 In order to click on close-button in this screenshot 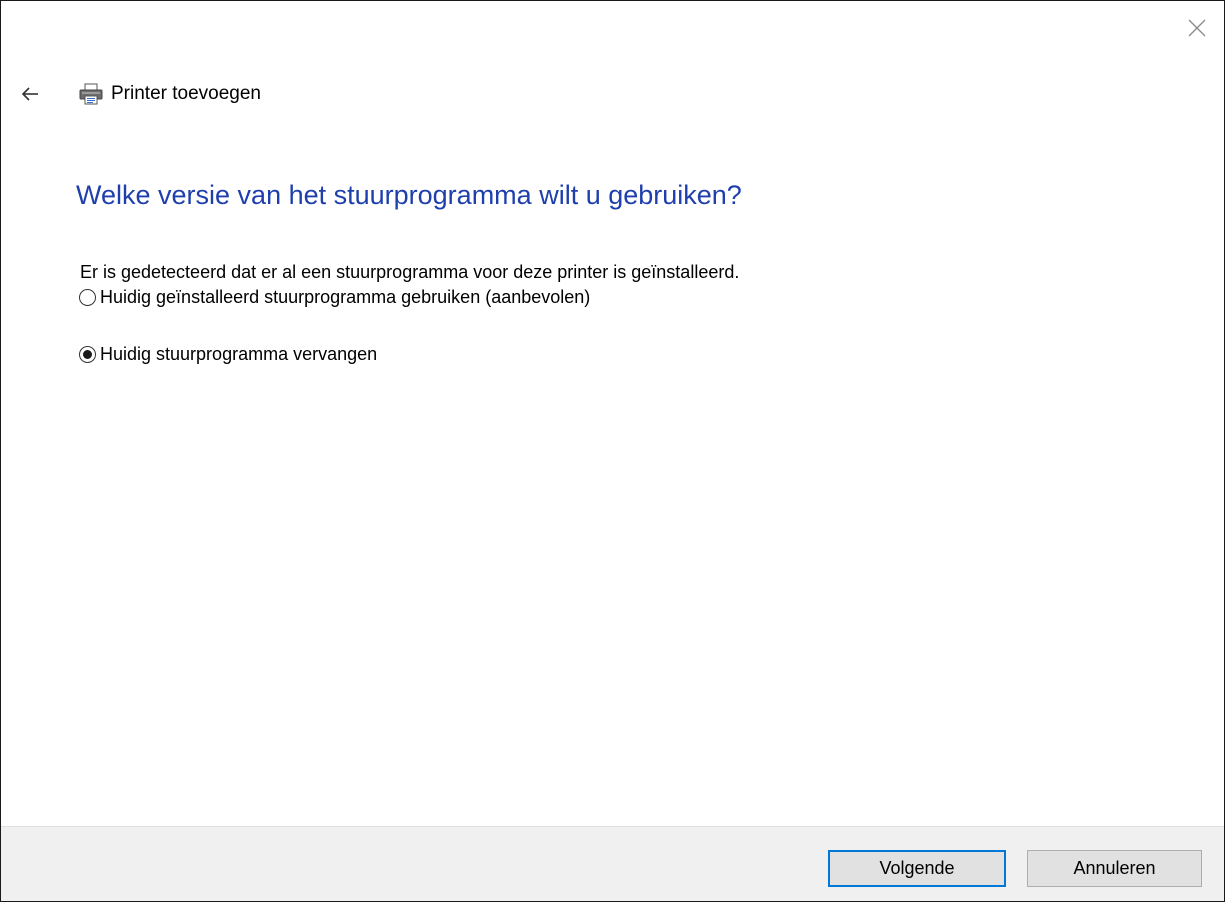, I will do `click(1197, 28)`.